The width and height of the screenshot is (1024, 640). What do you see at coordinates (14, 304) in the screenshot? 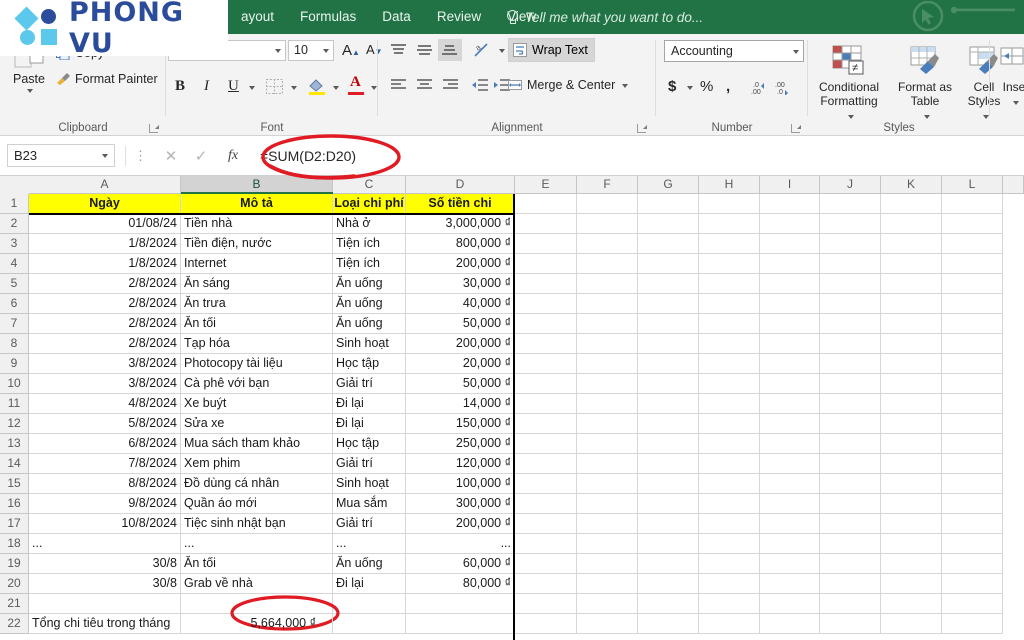
I see `row-header-6: 6` at bounding box center [14, 304].